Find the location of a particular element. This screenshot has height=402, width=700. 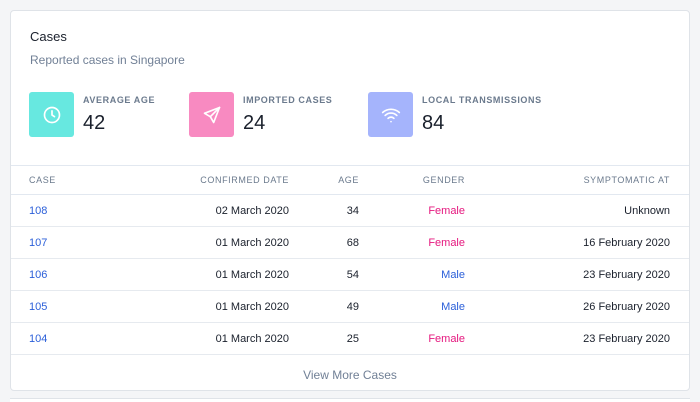

column-header-case: Case is located at coordinates (42, 180).